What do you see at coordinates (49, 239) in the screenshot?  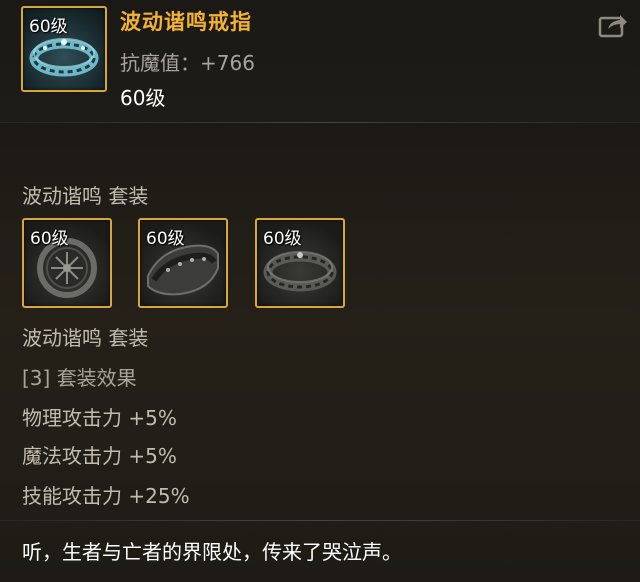 I see `set-piece-1-level: 60级` at bounding box center [49, 239].